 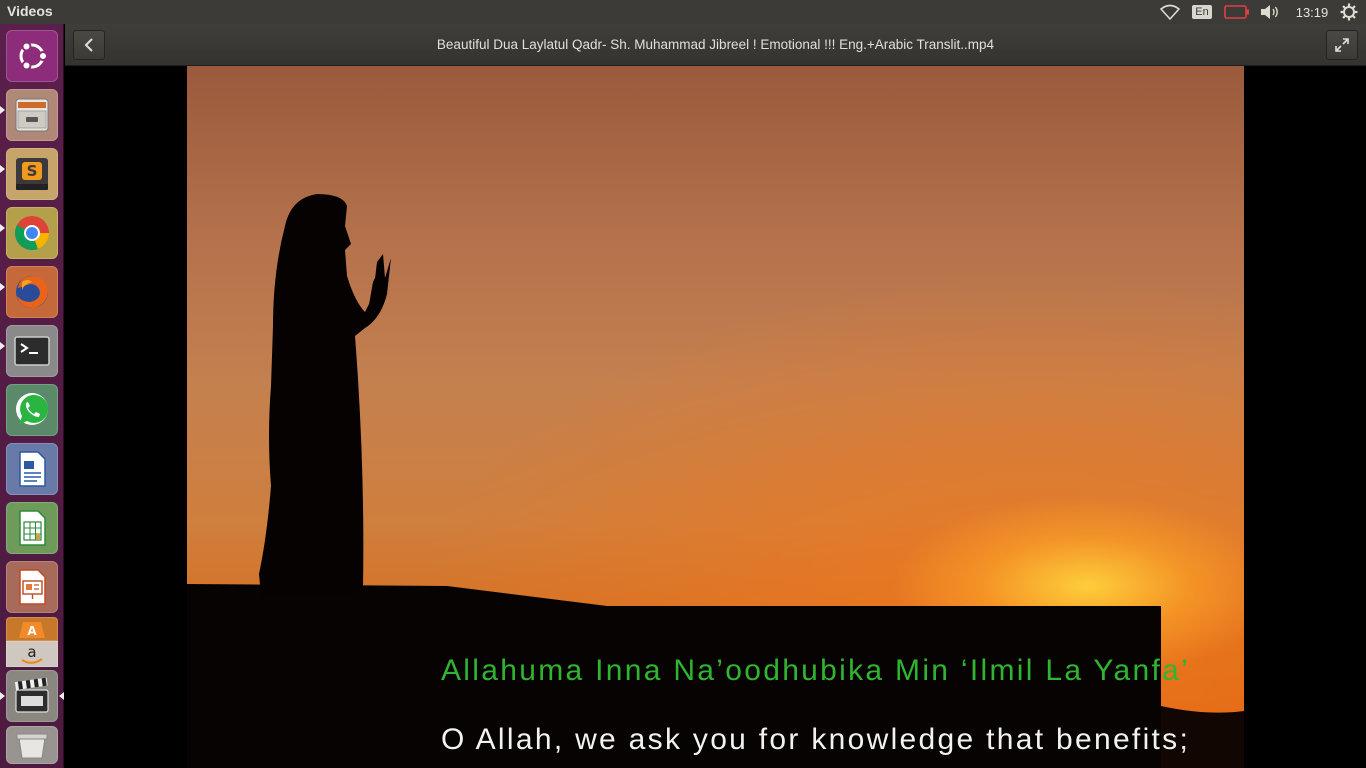 I want to click on whatsapp-icon, so click(x=32, y=409).